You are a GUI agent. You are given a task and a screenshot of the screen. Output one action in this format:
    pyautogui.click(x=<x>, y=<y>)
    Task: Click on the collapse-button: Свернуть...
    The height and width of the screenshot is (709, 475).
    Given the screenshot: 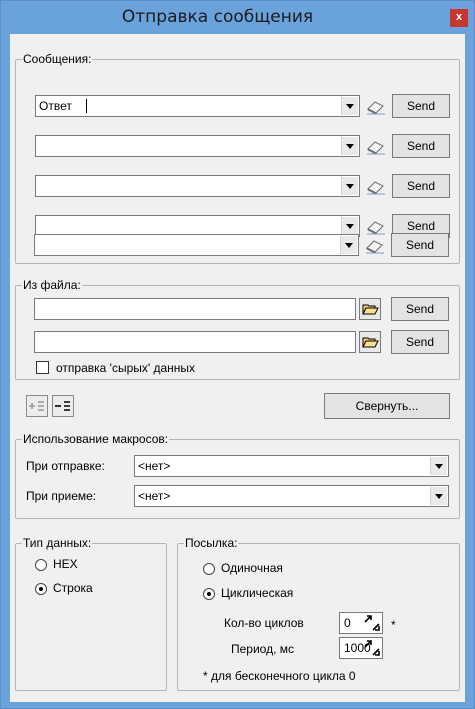 What is the action you would take?
    pyautogui.click(x=387, y=406)
    